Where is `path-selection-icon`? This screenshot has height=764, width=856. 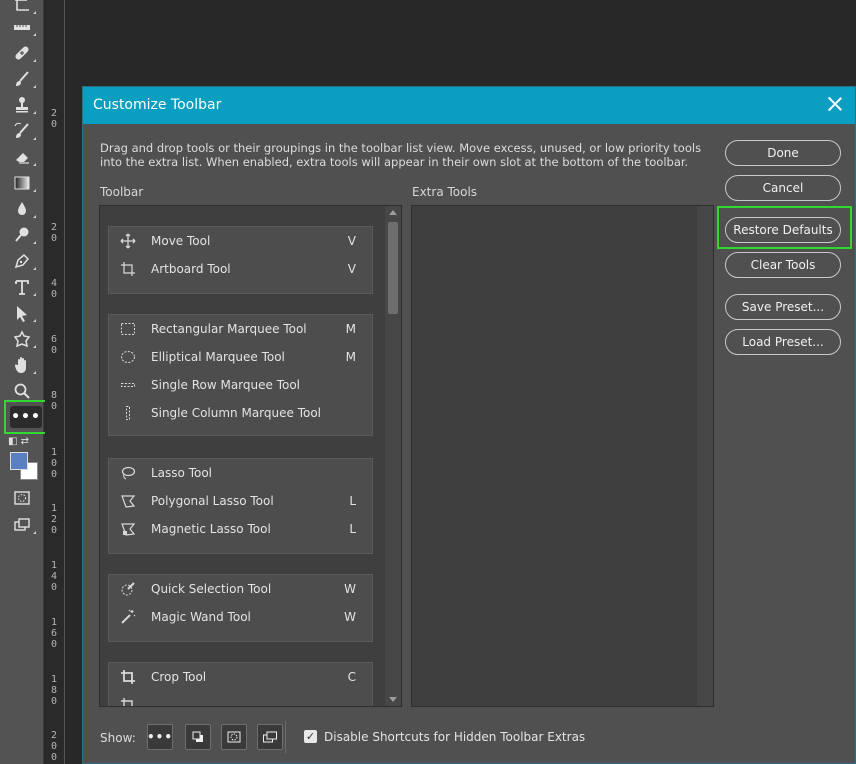 path-selection-icon is located at coordinates (22, 313).